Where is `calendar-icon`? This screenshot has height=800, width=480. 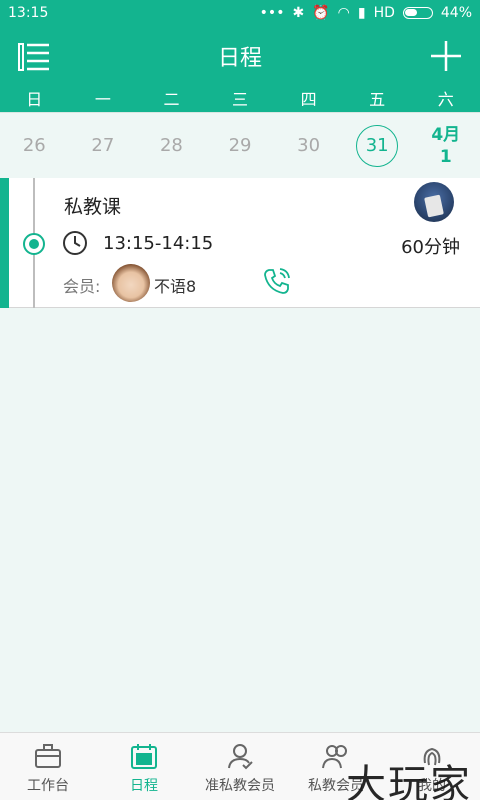 calendar-icon is located at coordinates (144, 756).